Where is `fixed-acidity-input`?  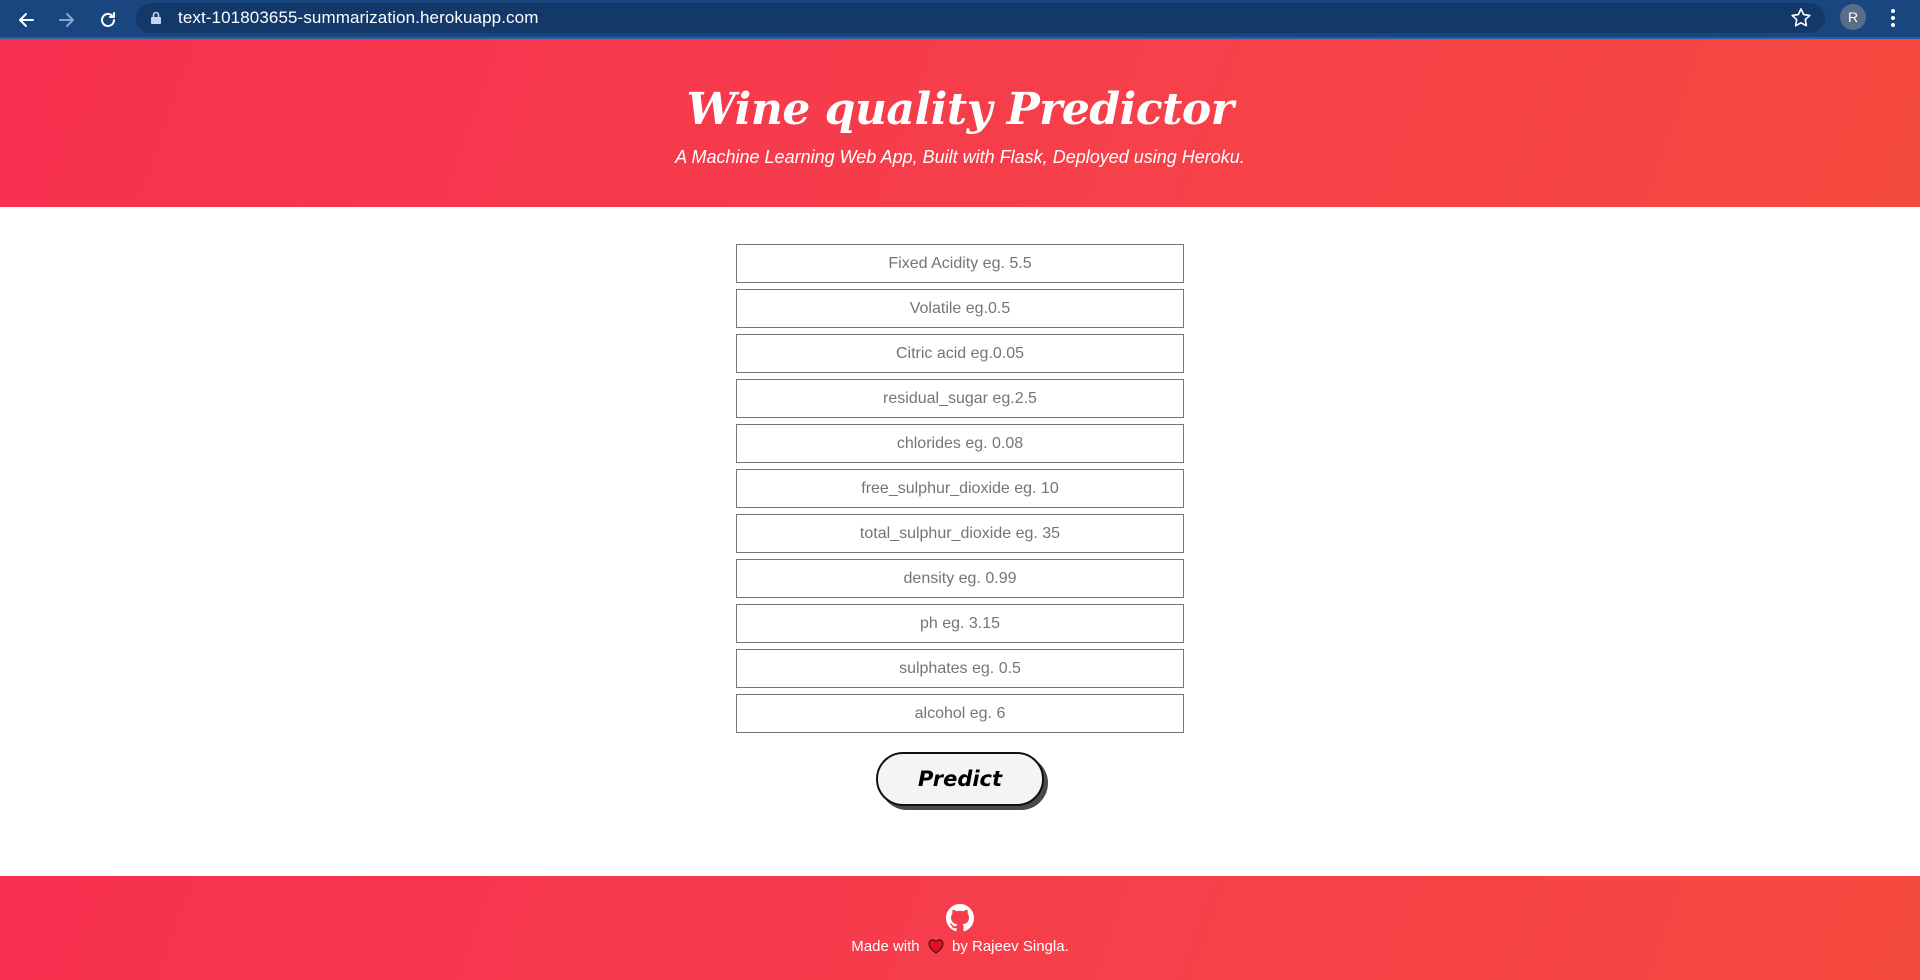 fixed-acidity-input is located at coordinates (960, 263).